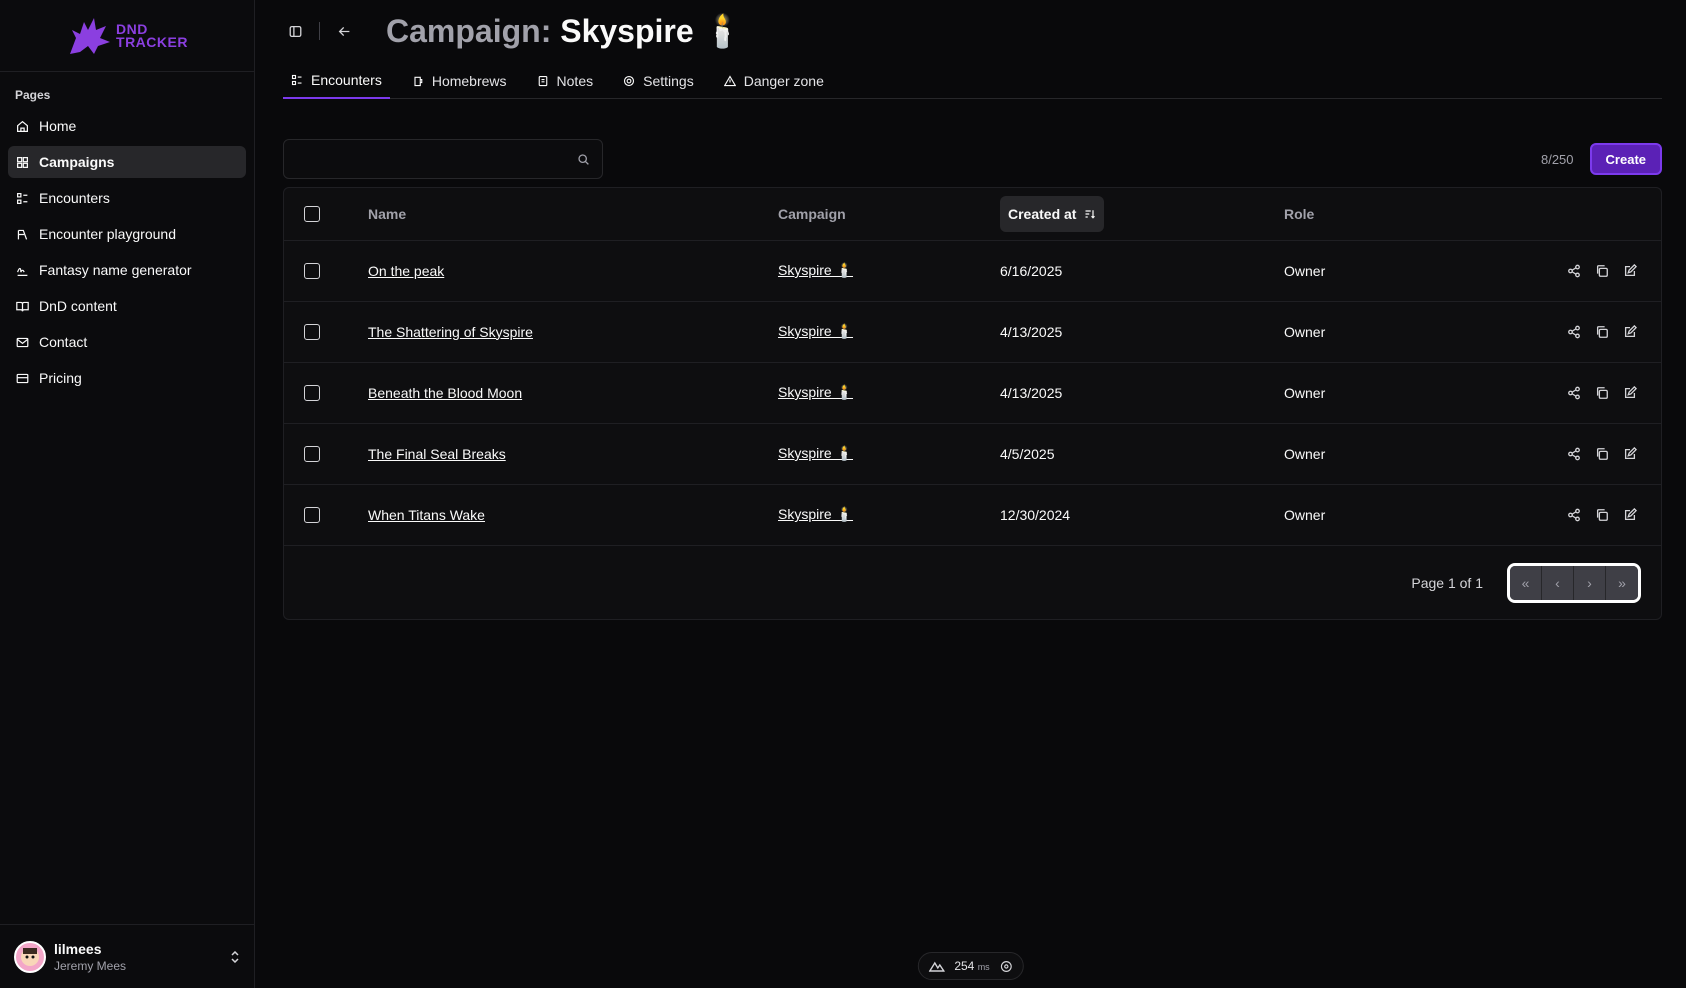  I want to click on tab-encounters: Encounters, so click(336, 80).